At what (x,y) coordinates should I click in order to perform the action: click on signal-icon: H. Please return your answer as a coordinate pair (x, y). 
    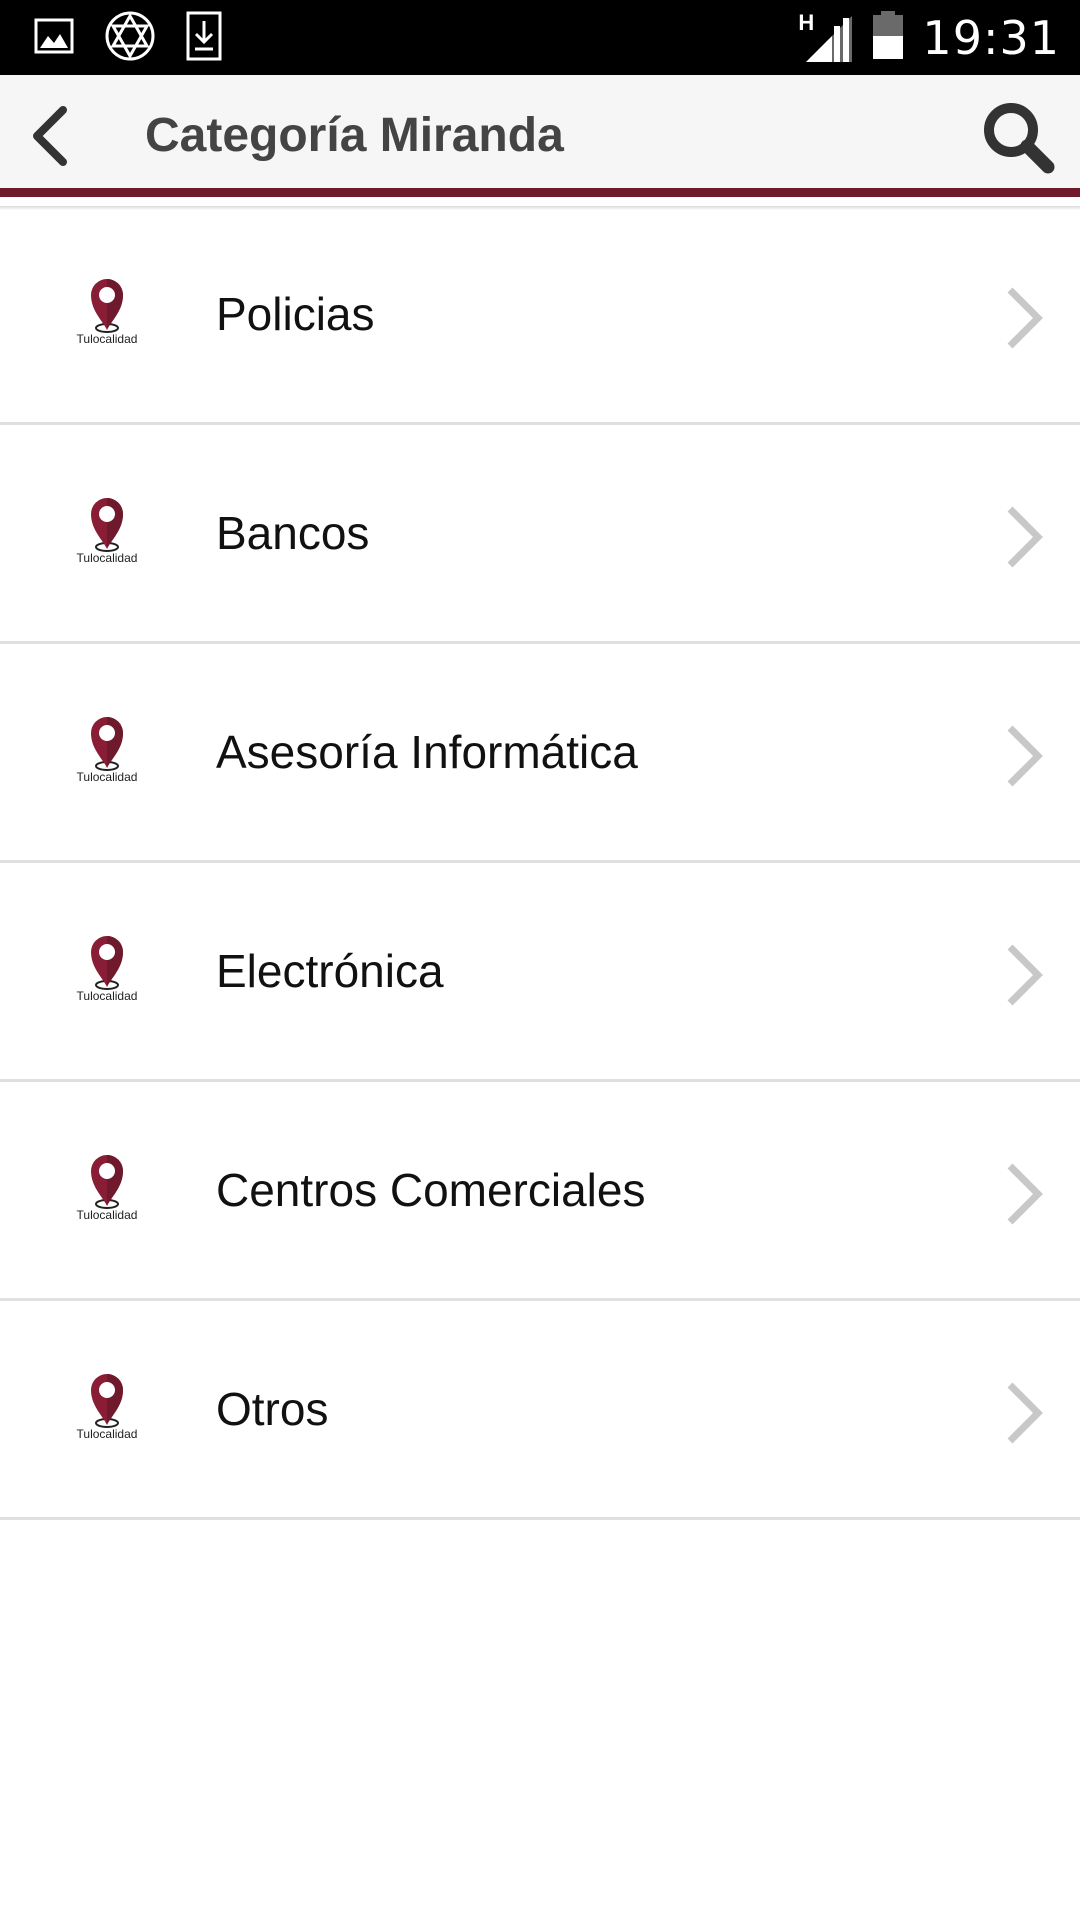
    Looking at the image, I should click on (826, 37).